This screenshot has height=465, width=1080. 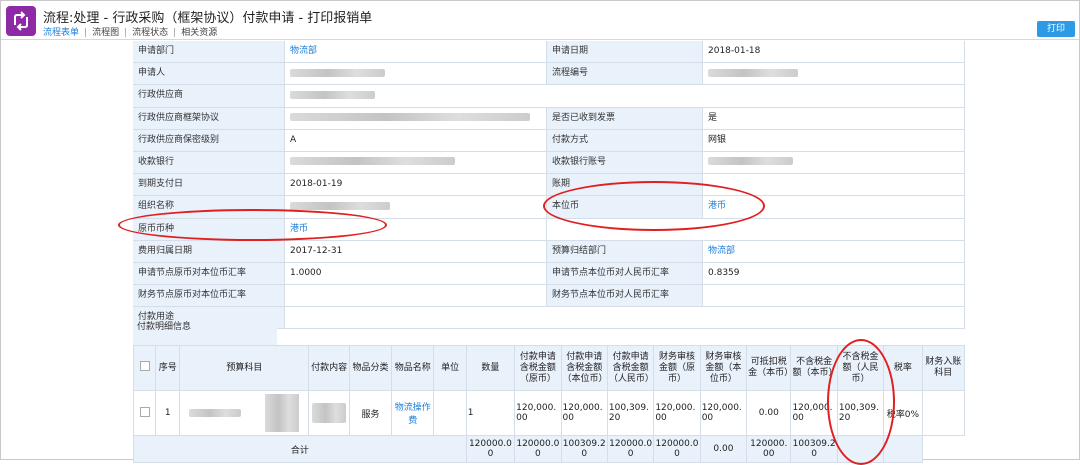 I want to click on field-label: 行政供应商, so click(x=209, y=96).